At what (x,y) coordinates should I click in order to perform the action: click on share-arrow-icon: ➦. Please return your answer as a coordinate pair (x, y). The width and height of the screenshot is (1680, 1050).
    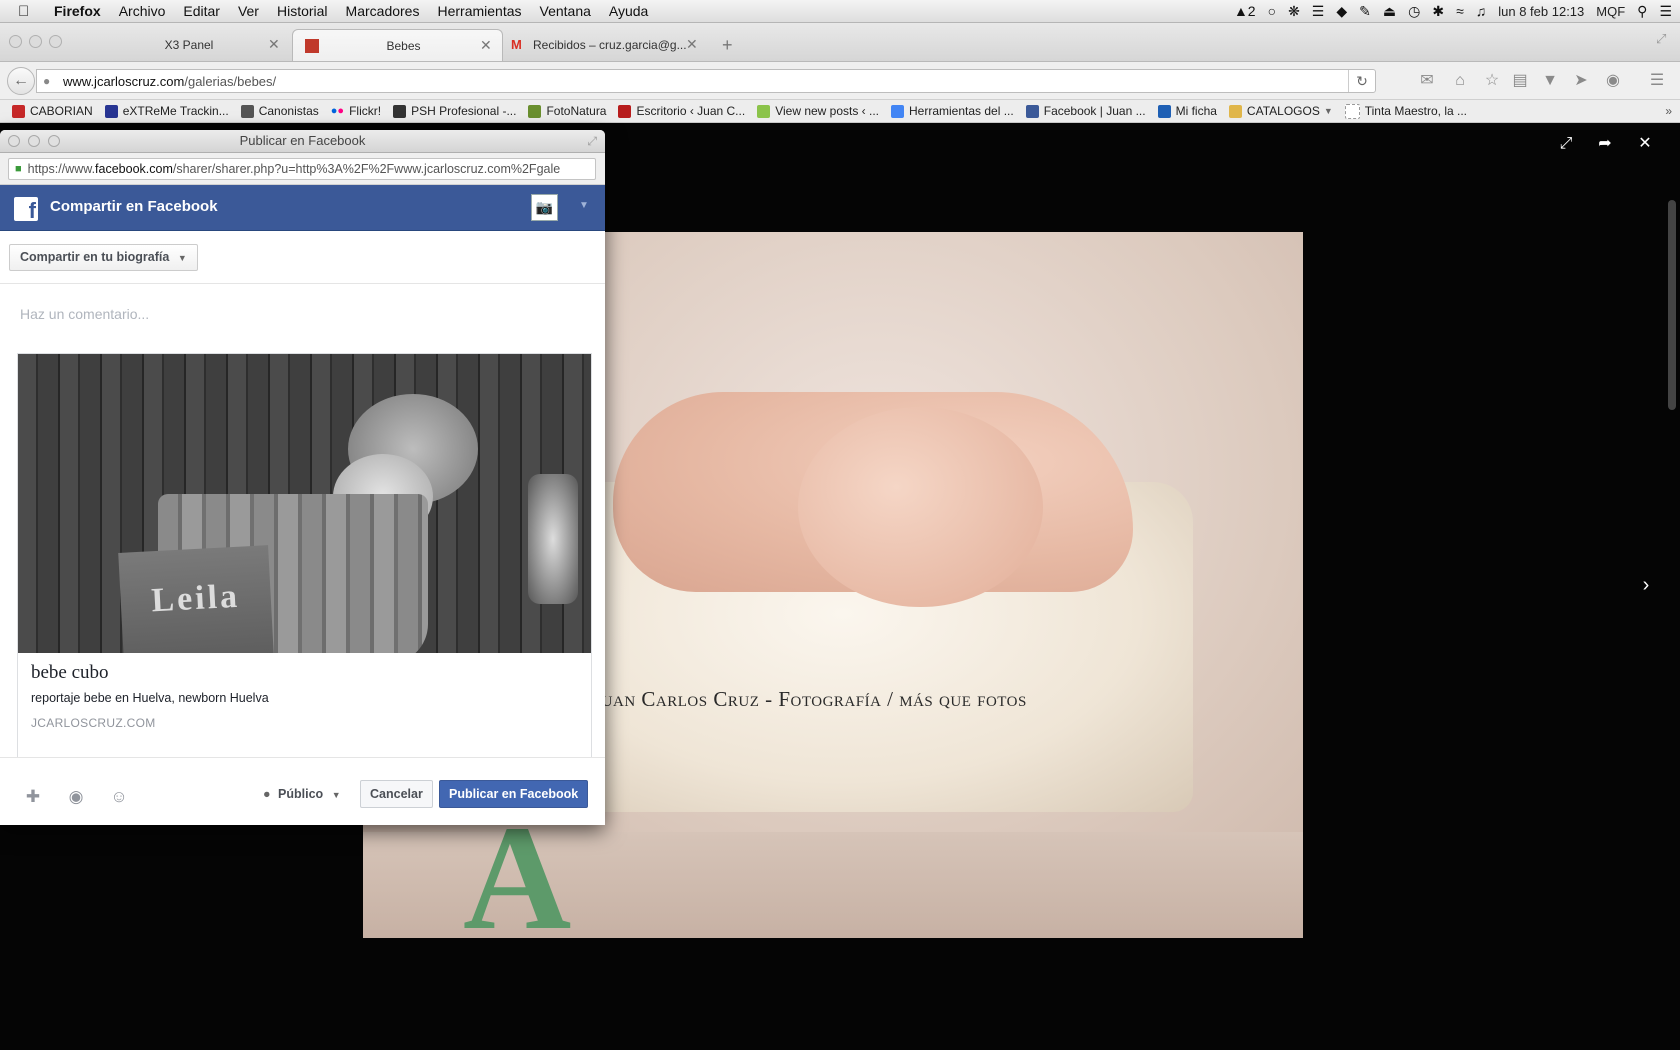
    Looking at the image, I should click on (1605, 144).